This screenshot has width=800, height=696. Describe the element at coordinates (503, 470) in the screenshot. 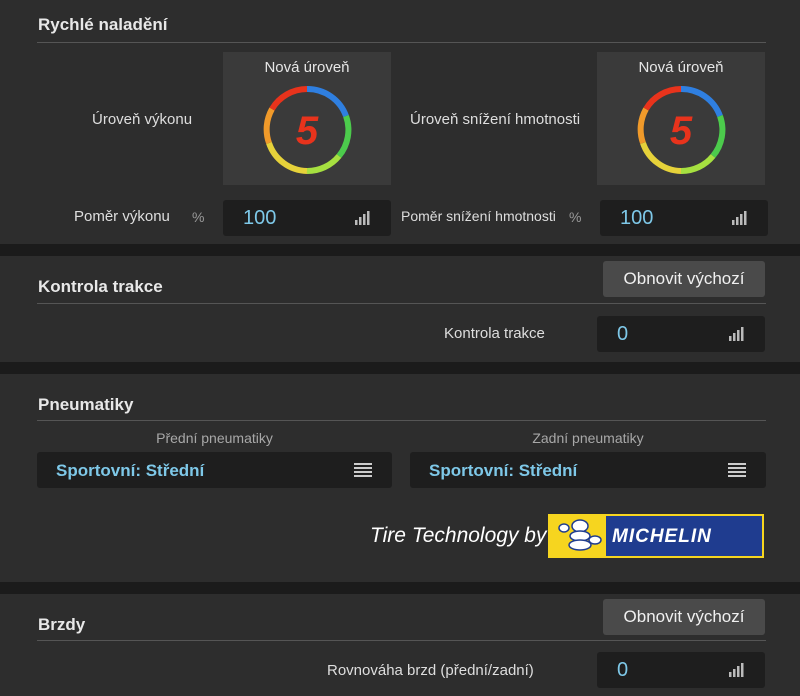

I see `rear-tires-value: Sportovní: Střední` at that location.